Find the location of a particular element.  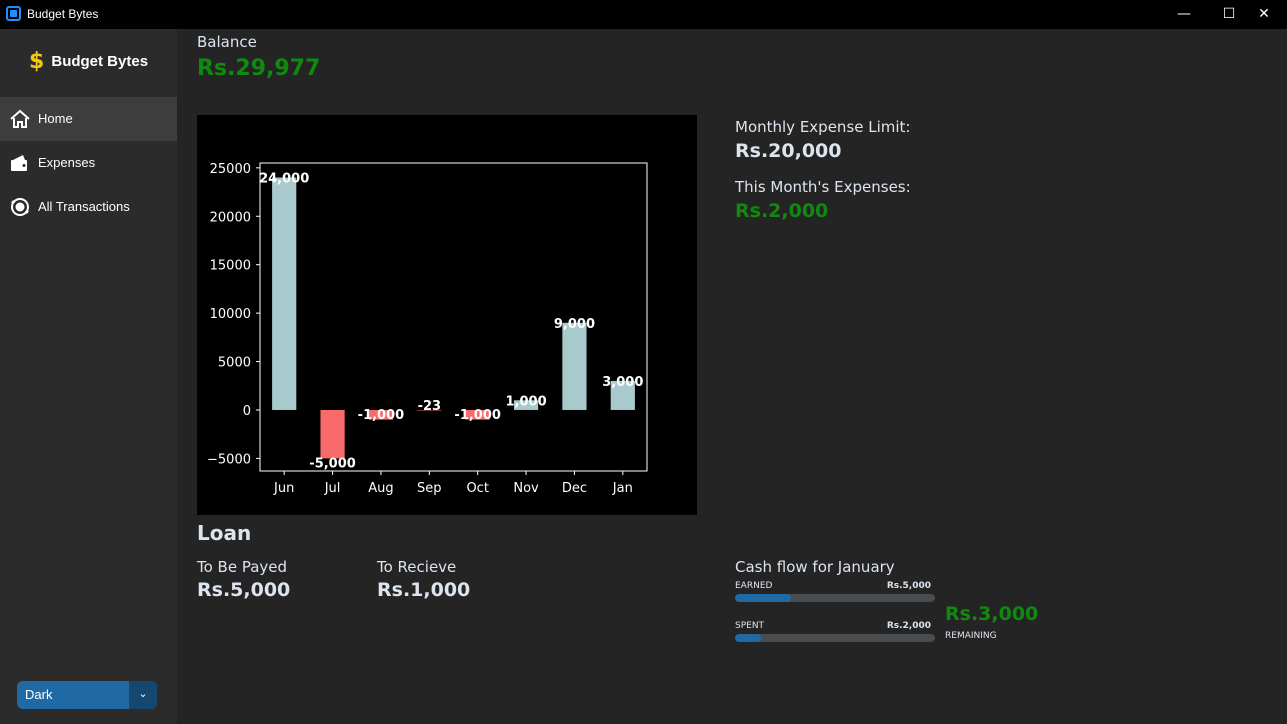

theme-dropdown: Dark ⌄ is located at coordinates (87, 695).